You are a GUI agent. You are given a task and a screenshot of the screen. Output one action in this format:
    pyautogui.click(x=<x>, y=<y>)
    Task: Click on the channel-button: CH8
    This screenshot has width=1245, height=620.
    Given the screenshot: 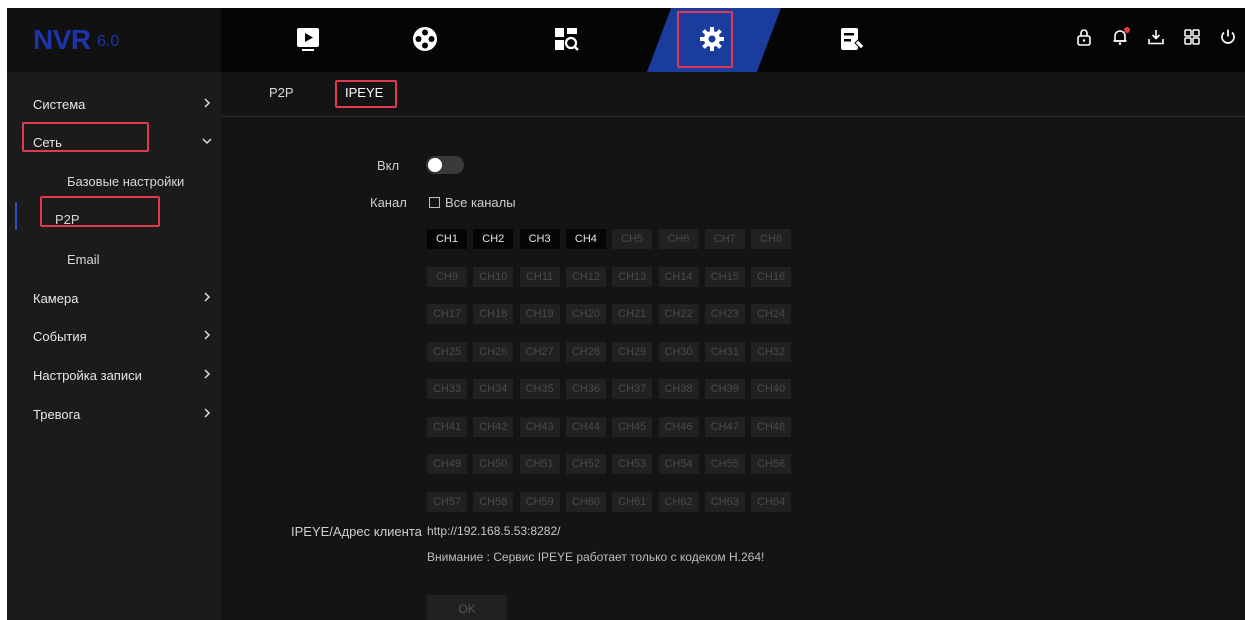 What is the action you would take?
    pyautogui.click(x=771, y=239)
    